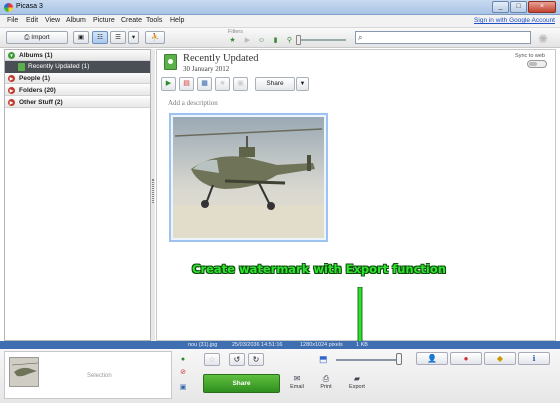  What do you see at coordinates (319, 269) in the screenshot?
I see `annotation-text: Create watermark with Export function` at bounding box center [319, 269].